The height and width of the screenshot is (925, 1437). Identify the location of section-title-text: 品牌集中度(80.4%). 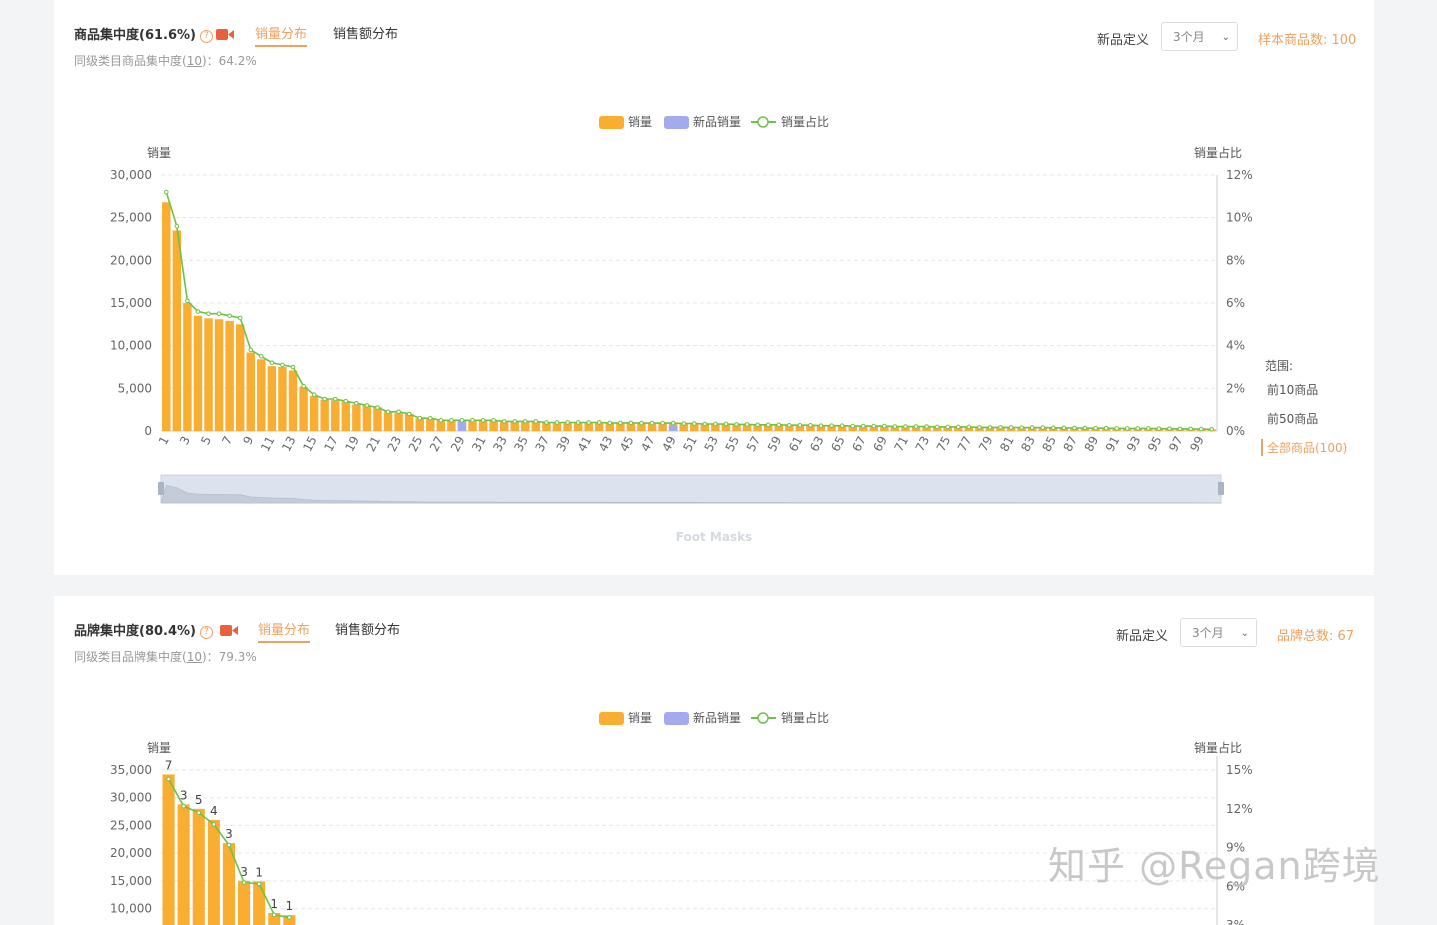
(135, 631).